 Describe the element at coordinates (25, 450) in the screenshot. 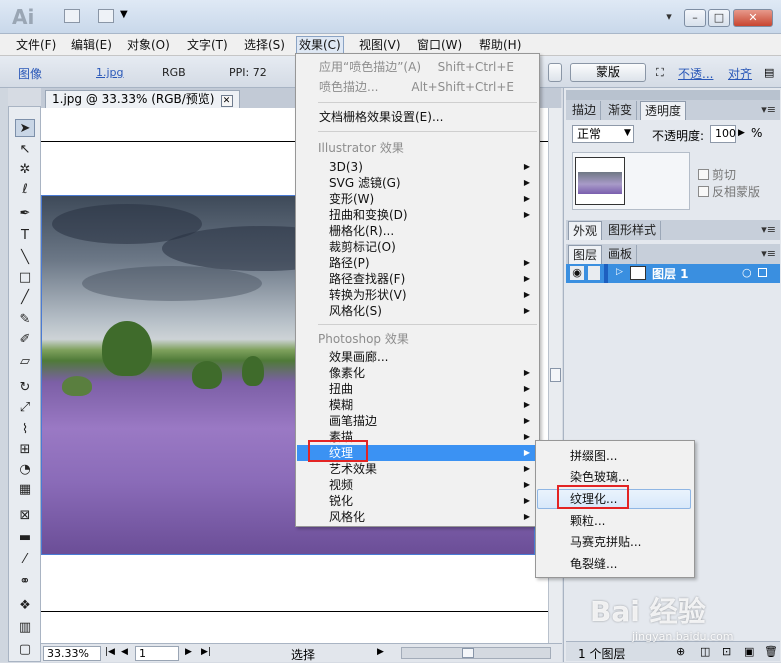

I see `free-transform-icon: ⊞` at that location.